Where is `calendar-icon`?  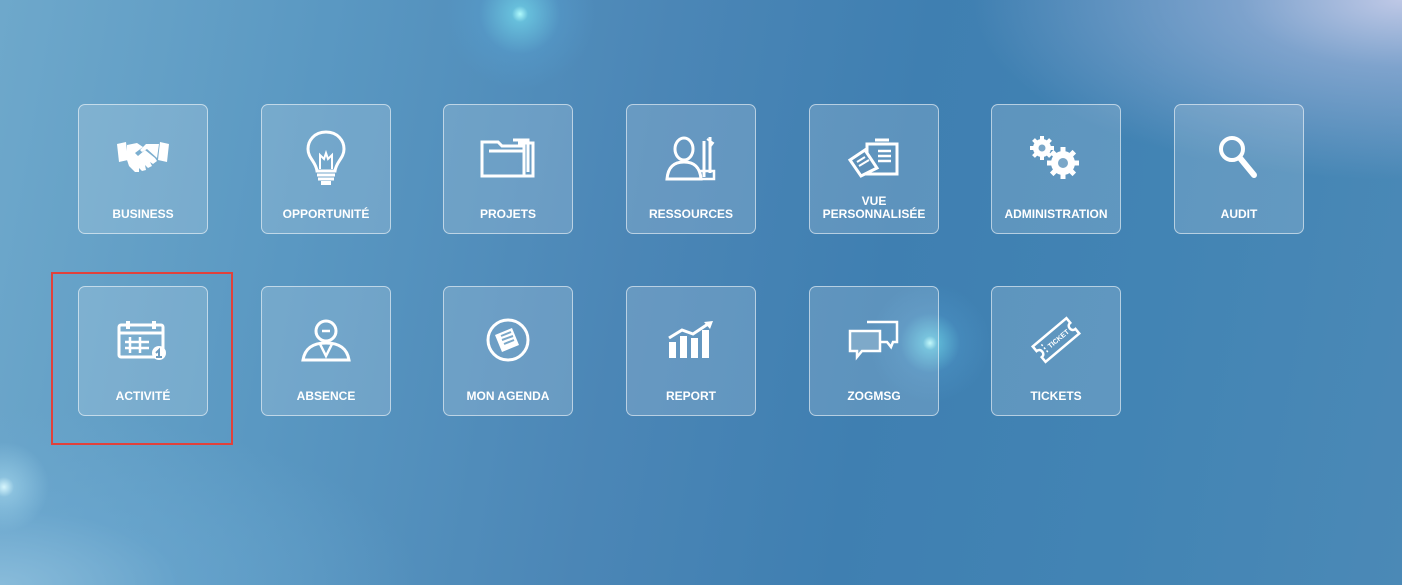 calendar-icon is located at coordinates (143, 340).